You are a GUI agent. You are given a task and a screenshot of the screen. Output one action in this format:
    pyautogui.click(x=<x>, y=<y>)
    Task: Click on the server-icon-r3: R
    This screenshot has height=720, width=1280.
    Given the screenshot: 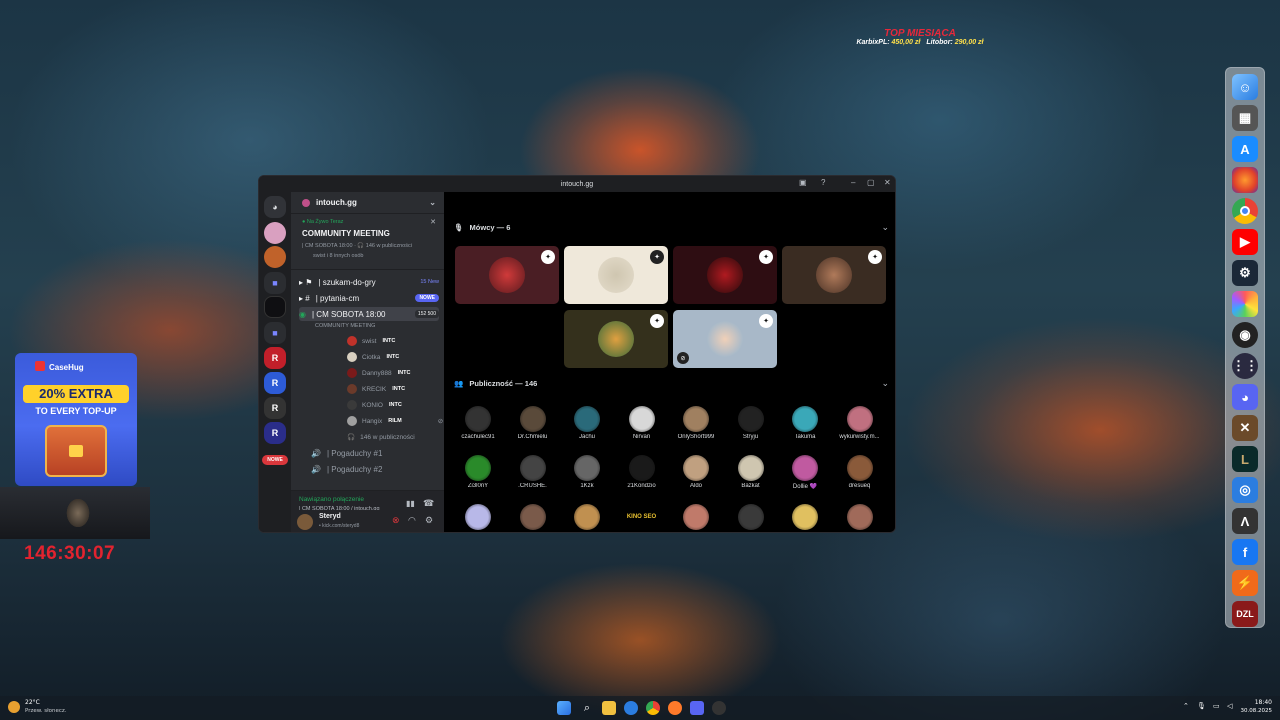 What is the action you would take?
    pyautogui.click(x=275, y=408)
    